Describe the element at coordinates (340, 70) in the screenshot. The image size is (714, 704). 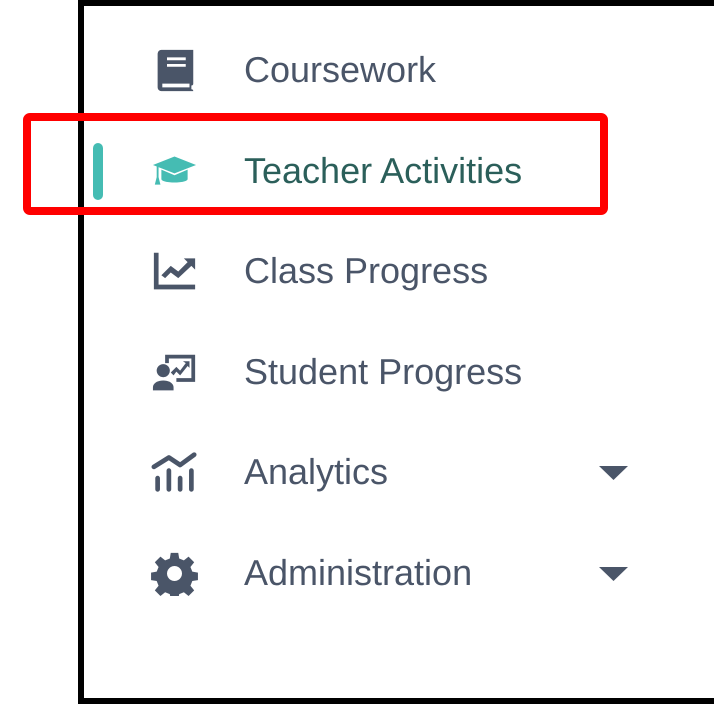
I see `sidebar-item: Coursework` at that location.